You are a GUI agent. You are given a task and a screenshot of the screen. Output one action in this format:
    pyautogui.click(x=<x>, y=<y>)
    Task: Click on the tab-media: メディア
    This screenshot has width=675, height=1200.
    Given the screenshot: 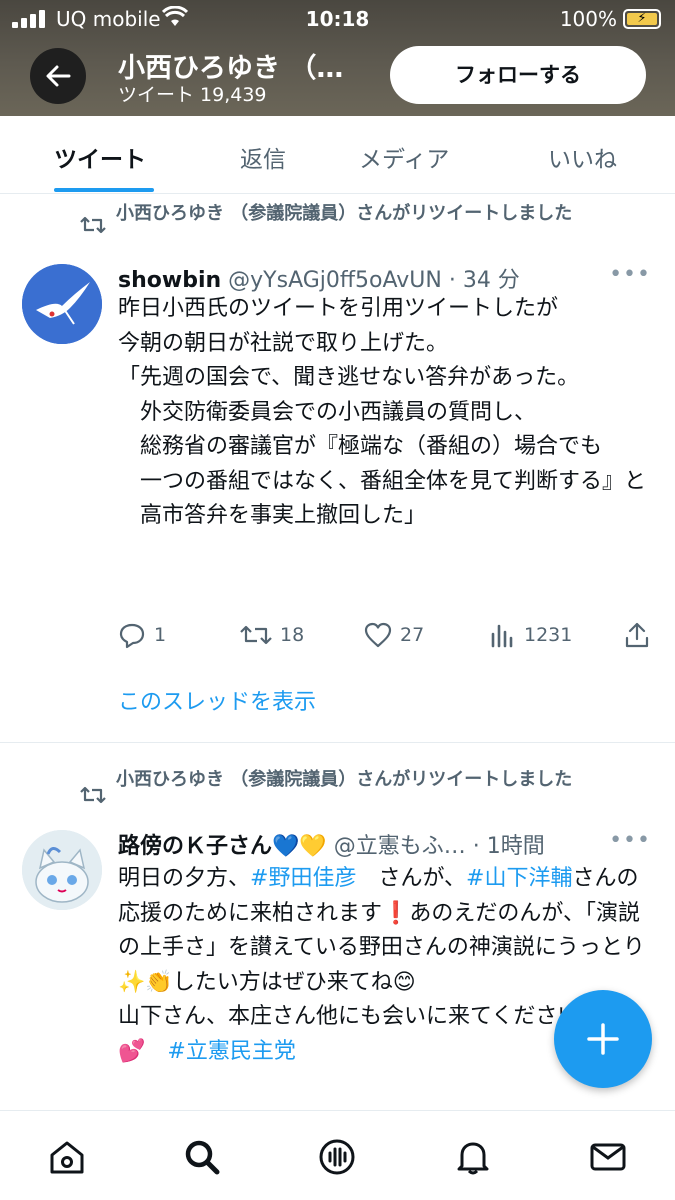 What is the action you would take?
    pyautogui.click(x=404, y=157)
    